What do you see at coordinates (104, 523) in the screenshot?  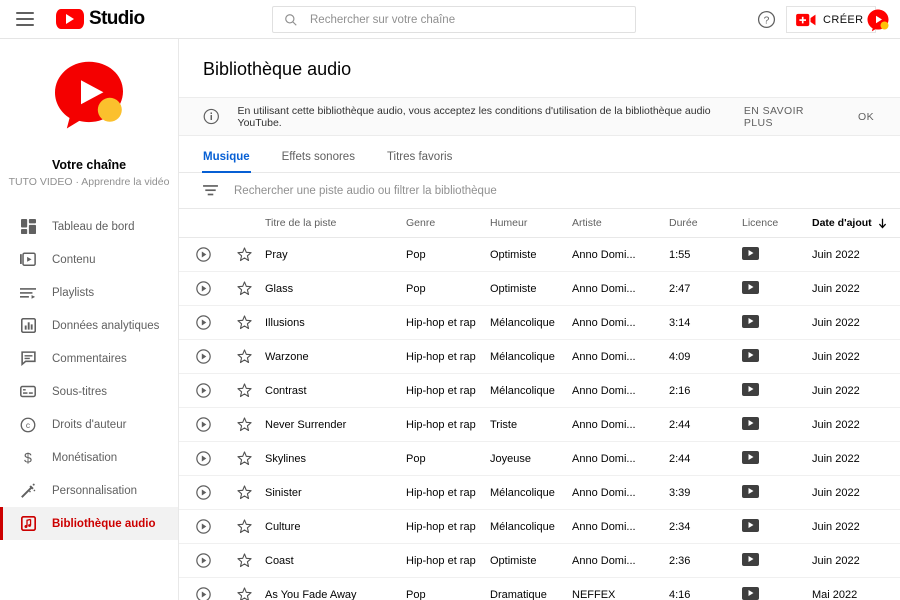 I see `sidebar-item-label: Bibliothèque audio` at bounding box center [104, 523].